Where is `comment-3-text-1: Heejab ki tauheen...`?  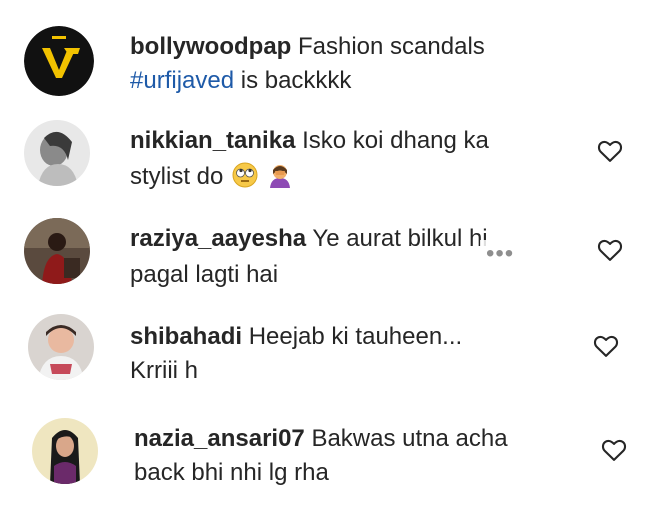
comment-3-text-1: Heejab ki tauheen... is located at coordinates (352, 336).